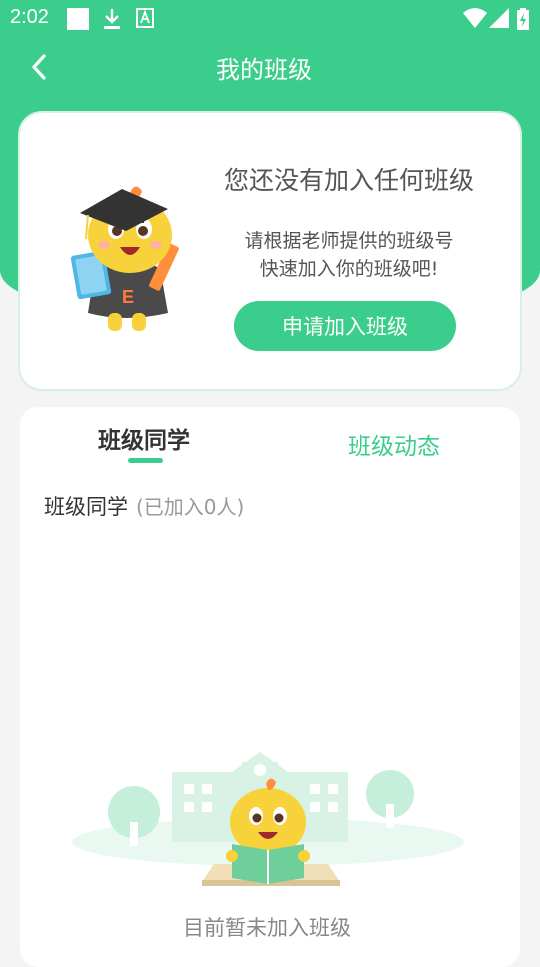 Image resolution: width=540 pixels, height=967 pixels. I want to click on tab-classmates: 班级同学, so click(144, 438).